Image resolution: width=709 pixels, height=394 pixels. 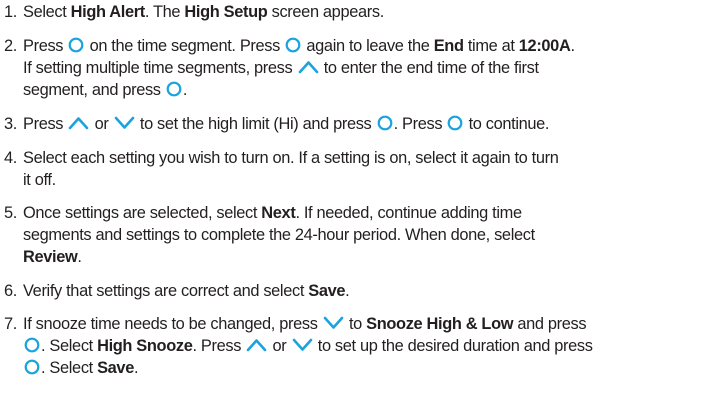 I want to click on text-run: If setting multiple time segments, press, so click(x=160, y=68).